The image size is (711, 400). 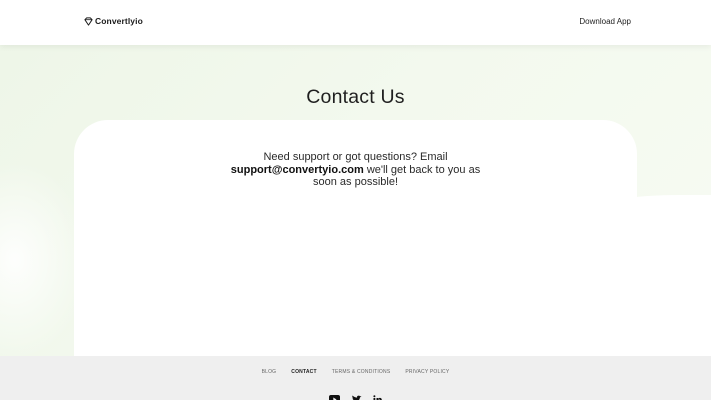 What do you see at coordinates (334, 397) in the screenshot?
I see `youtube-icon` at bounding box center [334, 397].